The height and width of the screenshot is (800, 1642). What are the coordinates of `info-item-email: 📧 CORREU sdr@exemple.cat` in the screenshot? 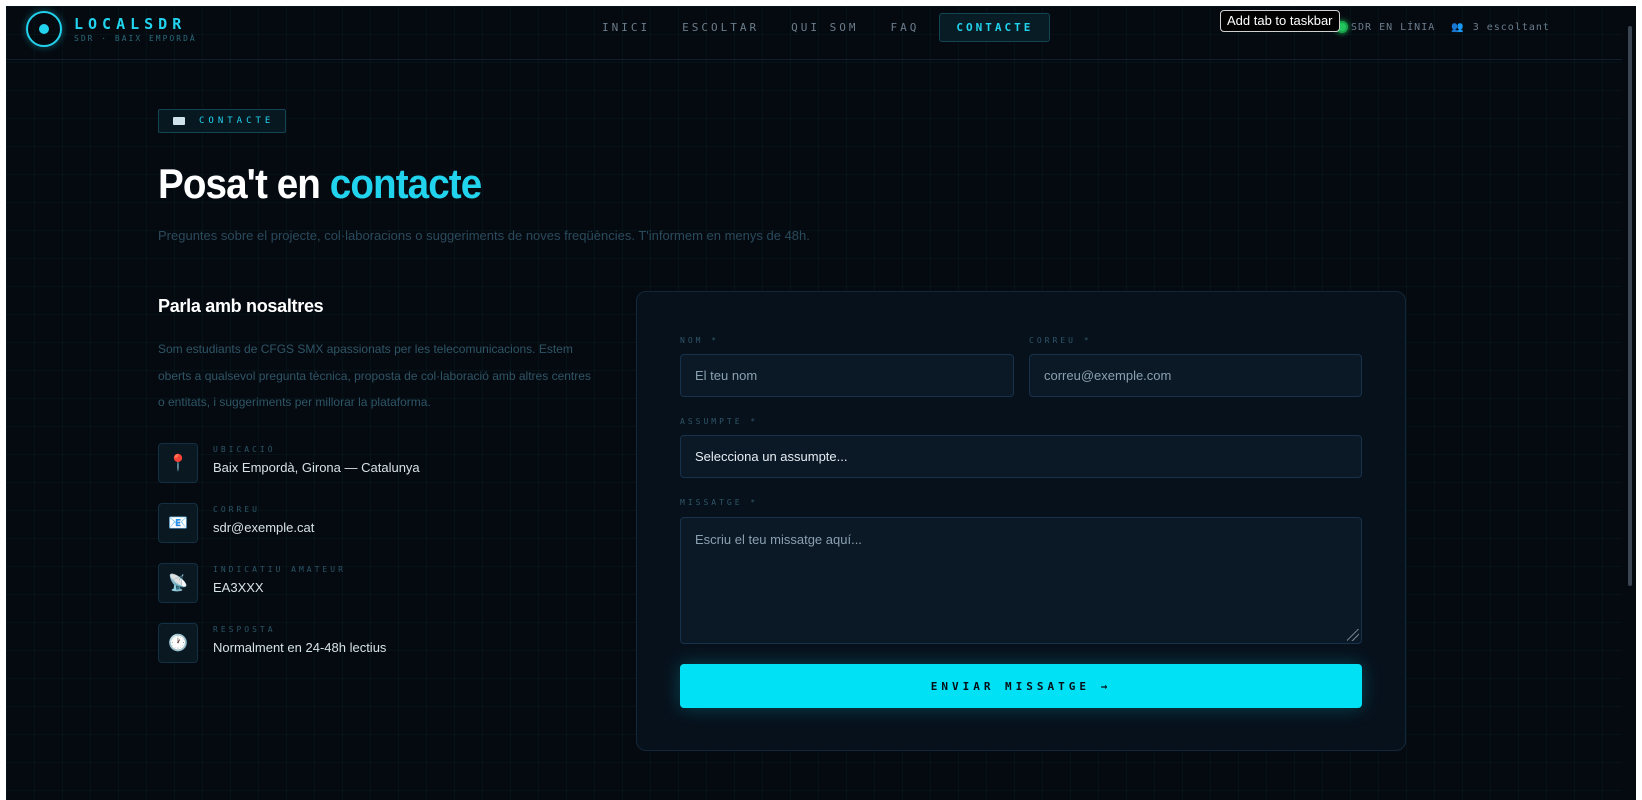 It's located at (289, 533).